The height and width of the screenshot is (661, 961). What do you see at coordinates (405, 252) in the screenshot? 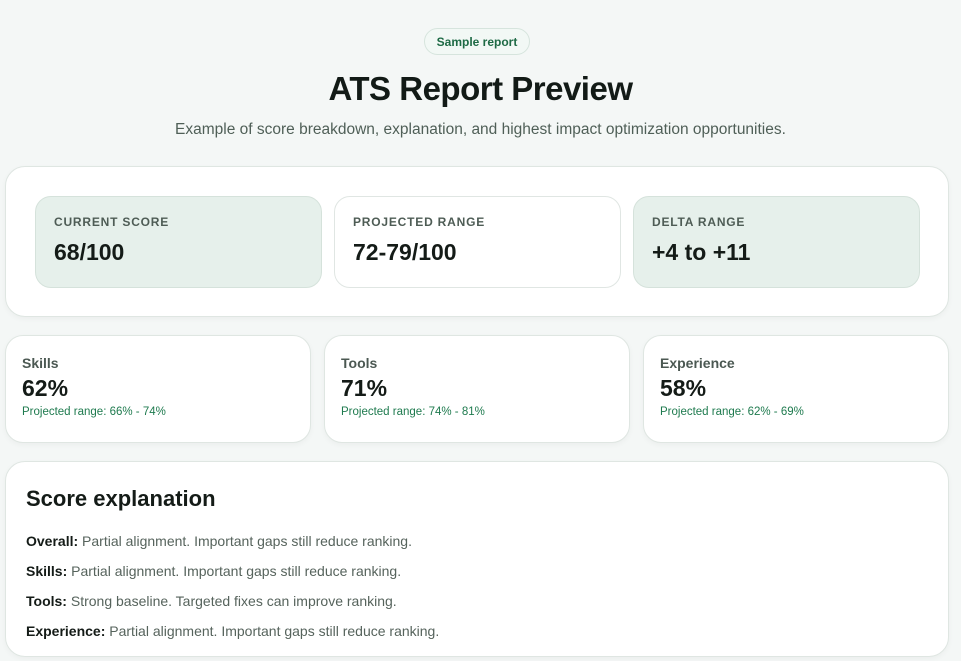
I see `stat-value: 72-79/100` at bounding box center [405, 252].